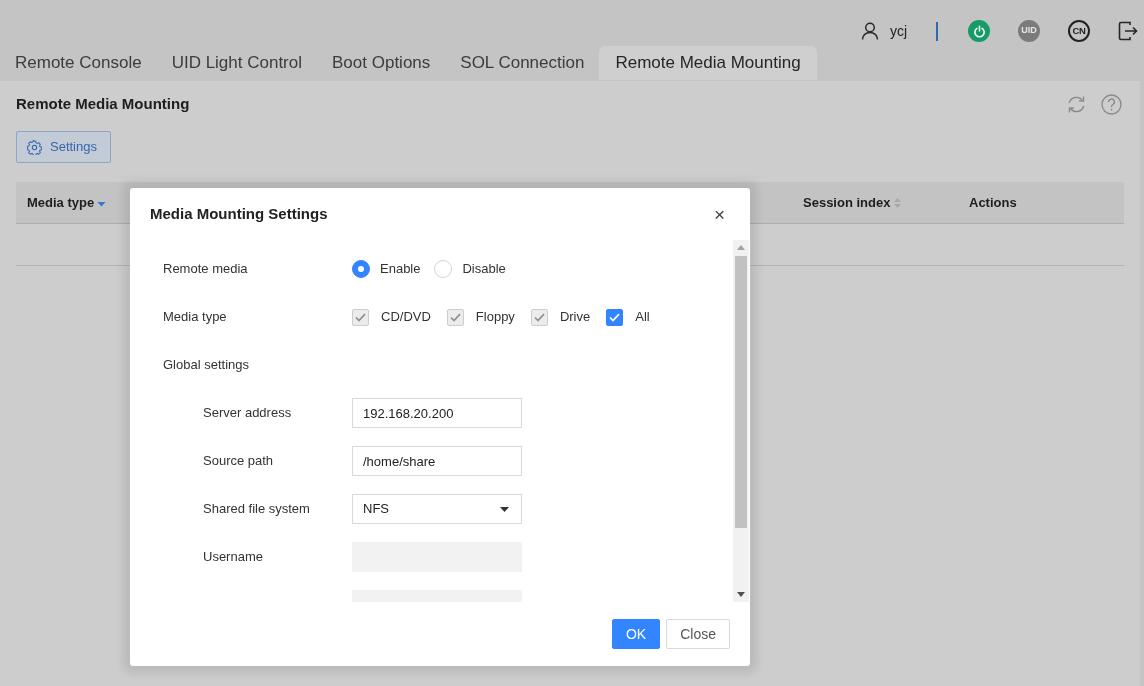 This screenshot has width=1144, height=686. I want to click on dialog-title: Media Mounting Settings, so click(239, 213).